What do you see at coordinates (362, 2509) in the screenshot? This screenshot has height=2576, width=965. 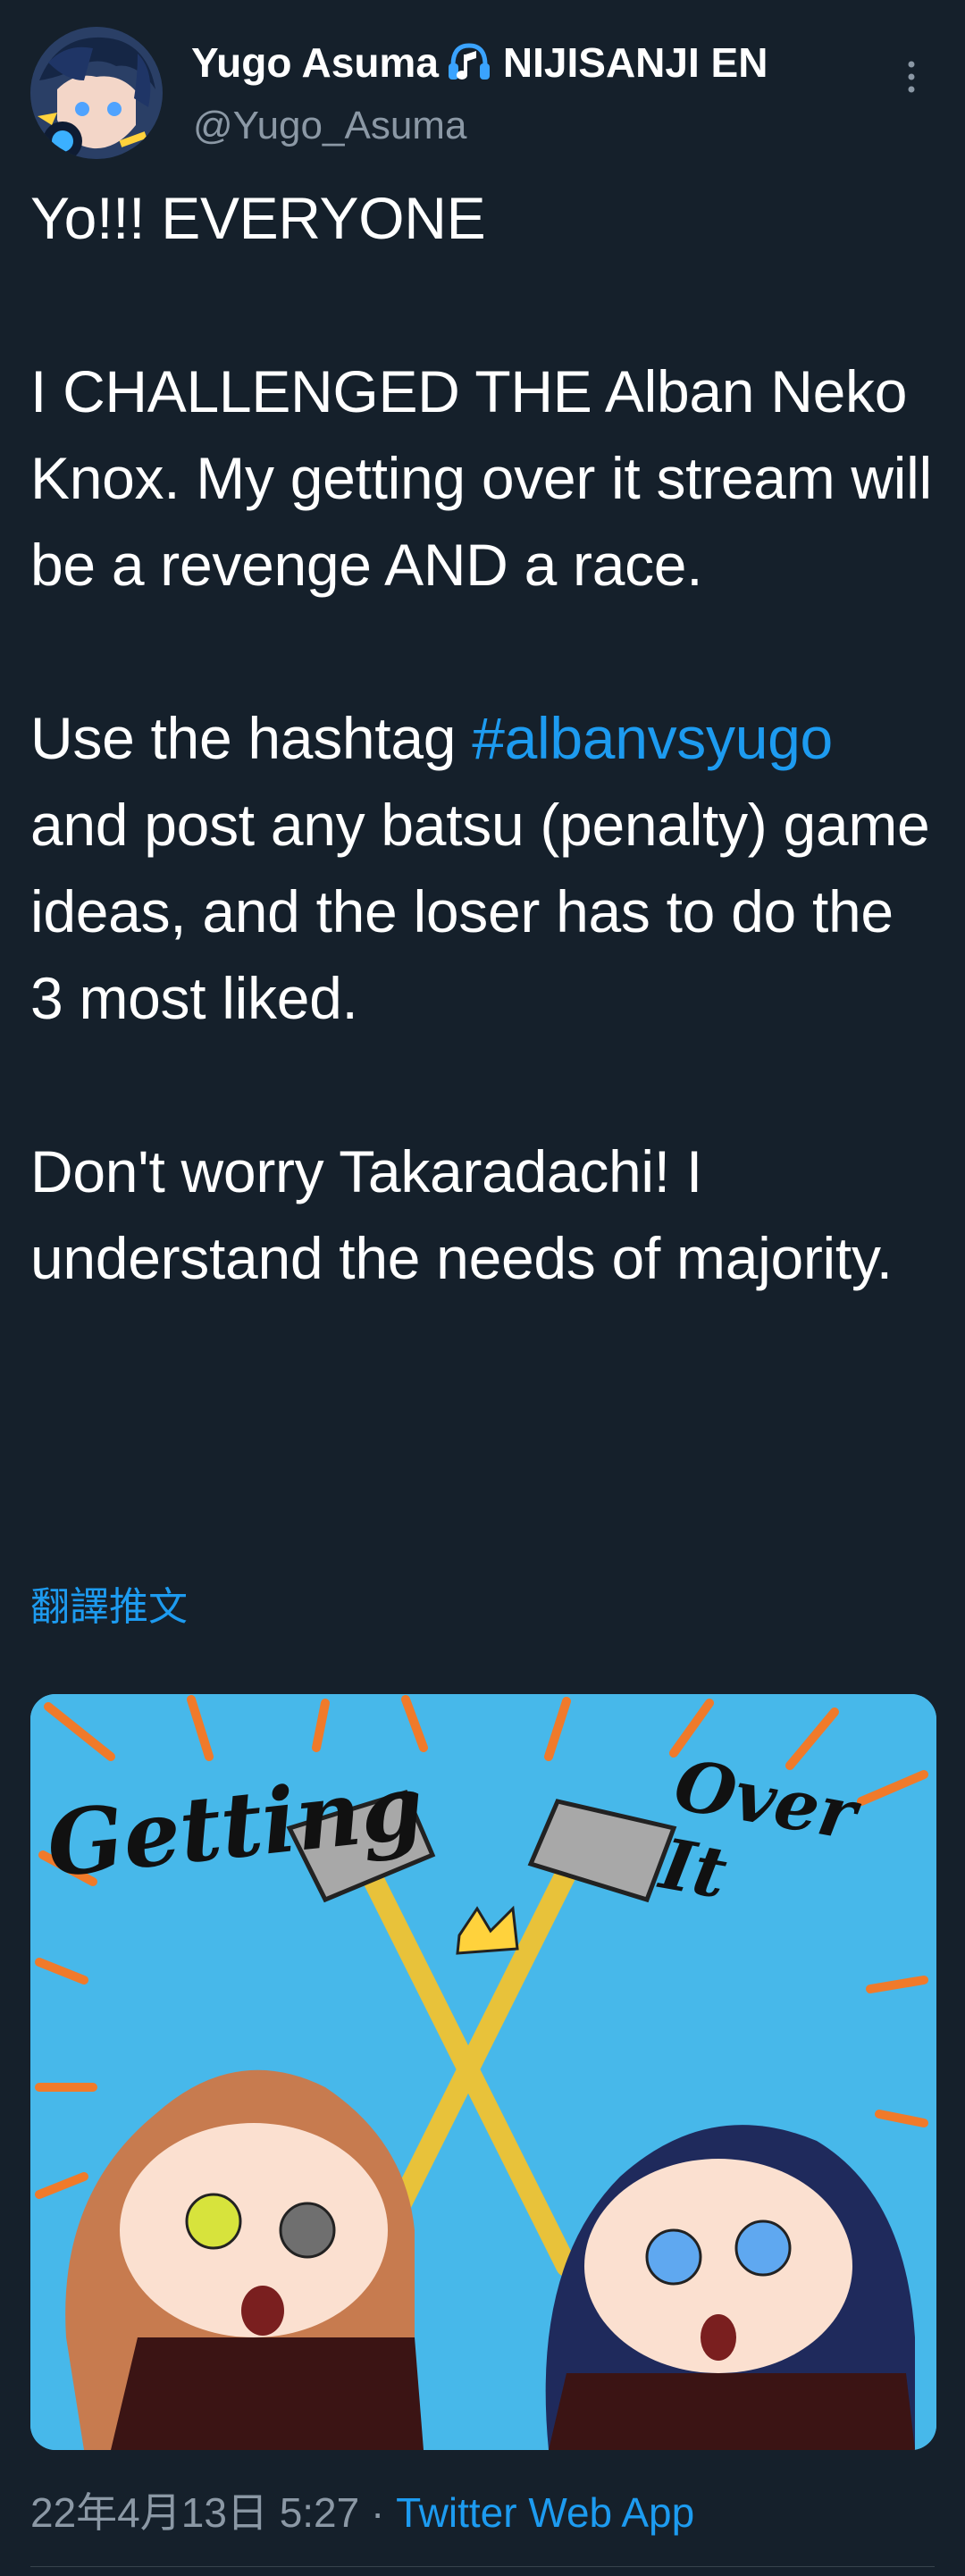 I see `tweet-meta: 22年4月13日 5:27 · Twitter Web App` at bounding box center [362, 2509].